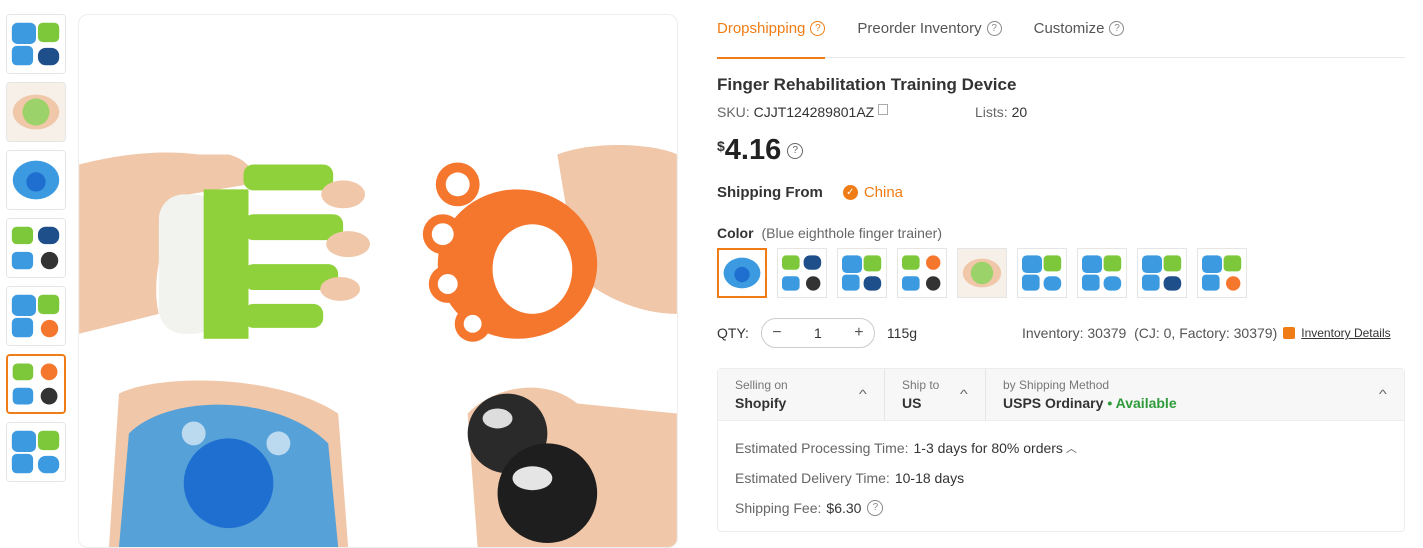 The height and width of the screenshot is (548, 1423). I want to click on quantity-input, so click(817, 333).